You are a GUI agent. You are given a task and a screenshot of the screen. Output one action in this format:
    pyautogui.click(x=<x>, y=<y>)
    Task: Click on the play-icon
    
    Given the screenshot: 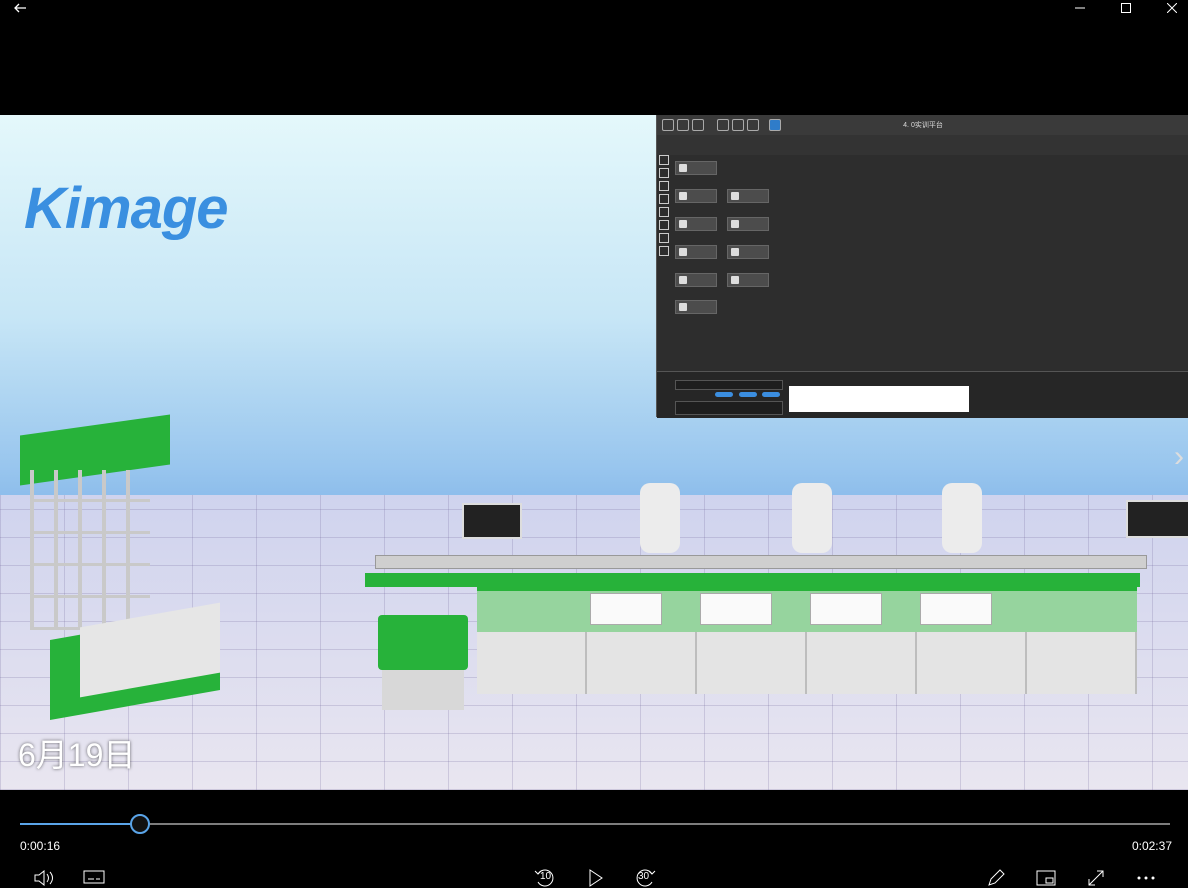 What is the action you would take?
    pyautogui.click(x=596, y=878)
    